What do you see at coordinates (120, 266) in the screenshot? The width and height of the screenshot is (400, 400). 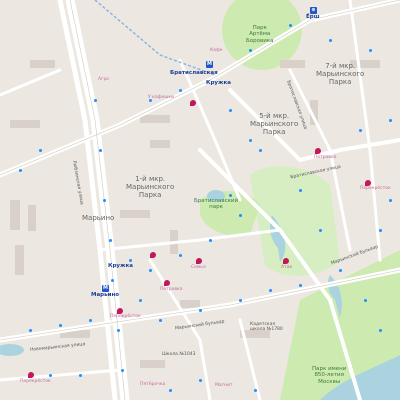 I see `bus-krujka-2-label: Кружка` at bounding box center [120, 266].